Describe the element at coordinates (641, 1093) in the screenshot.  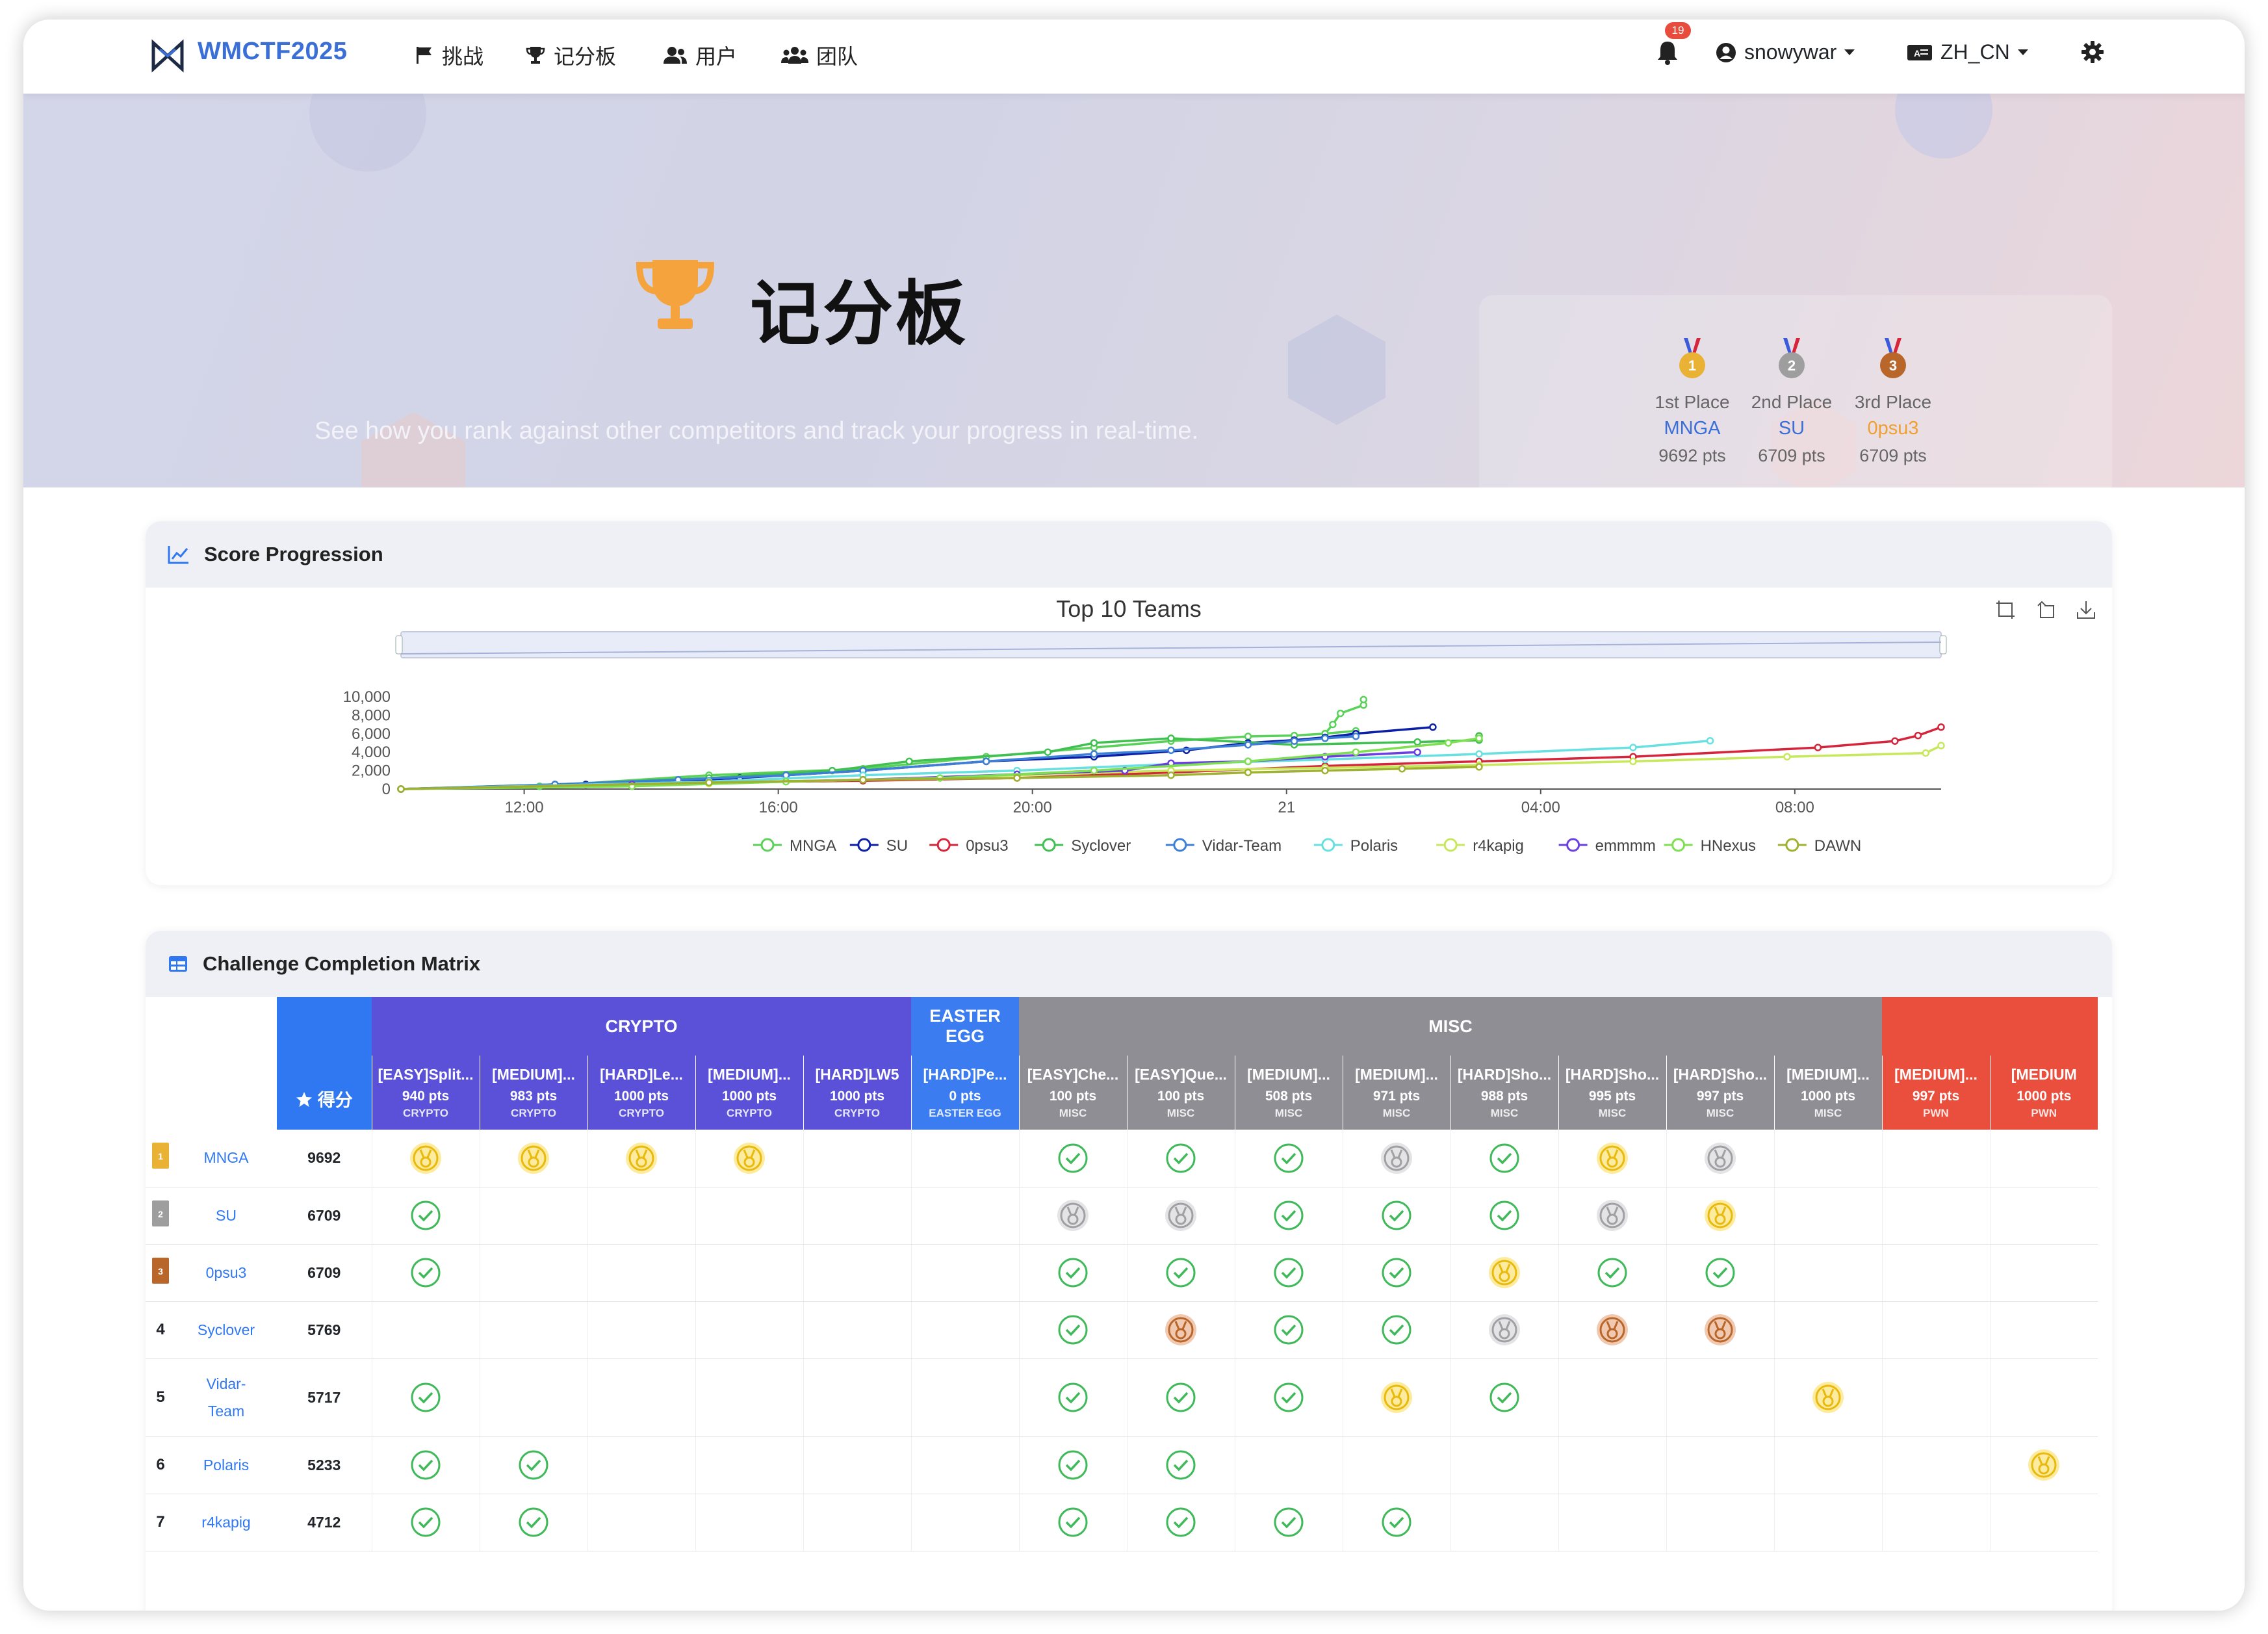
I see `challenge-header: [HARD]Le... 1000 pts CRYPTO` at that location.